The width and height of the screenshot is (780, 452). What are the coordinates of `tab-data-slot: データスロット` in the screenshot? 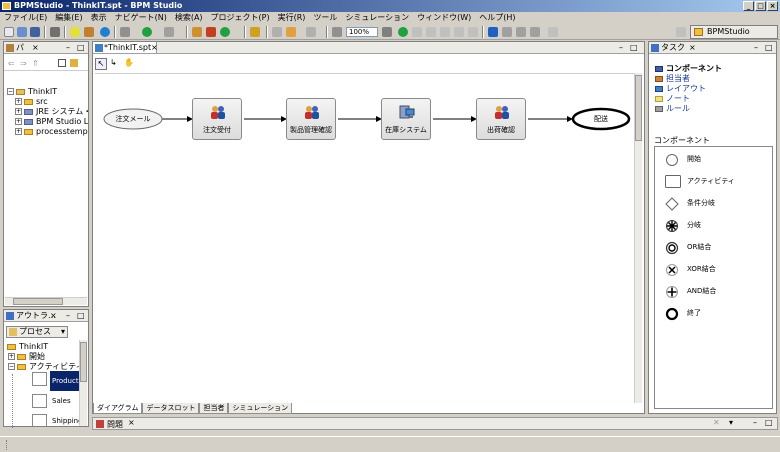 It's located at (171, 408).